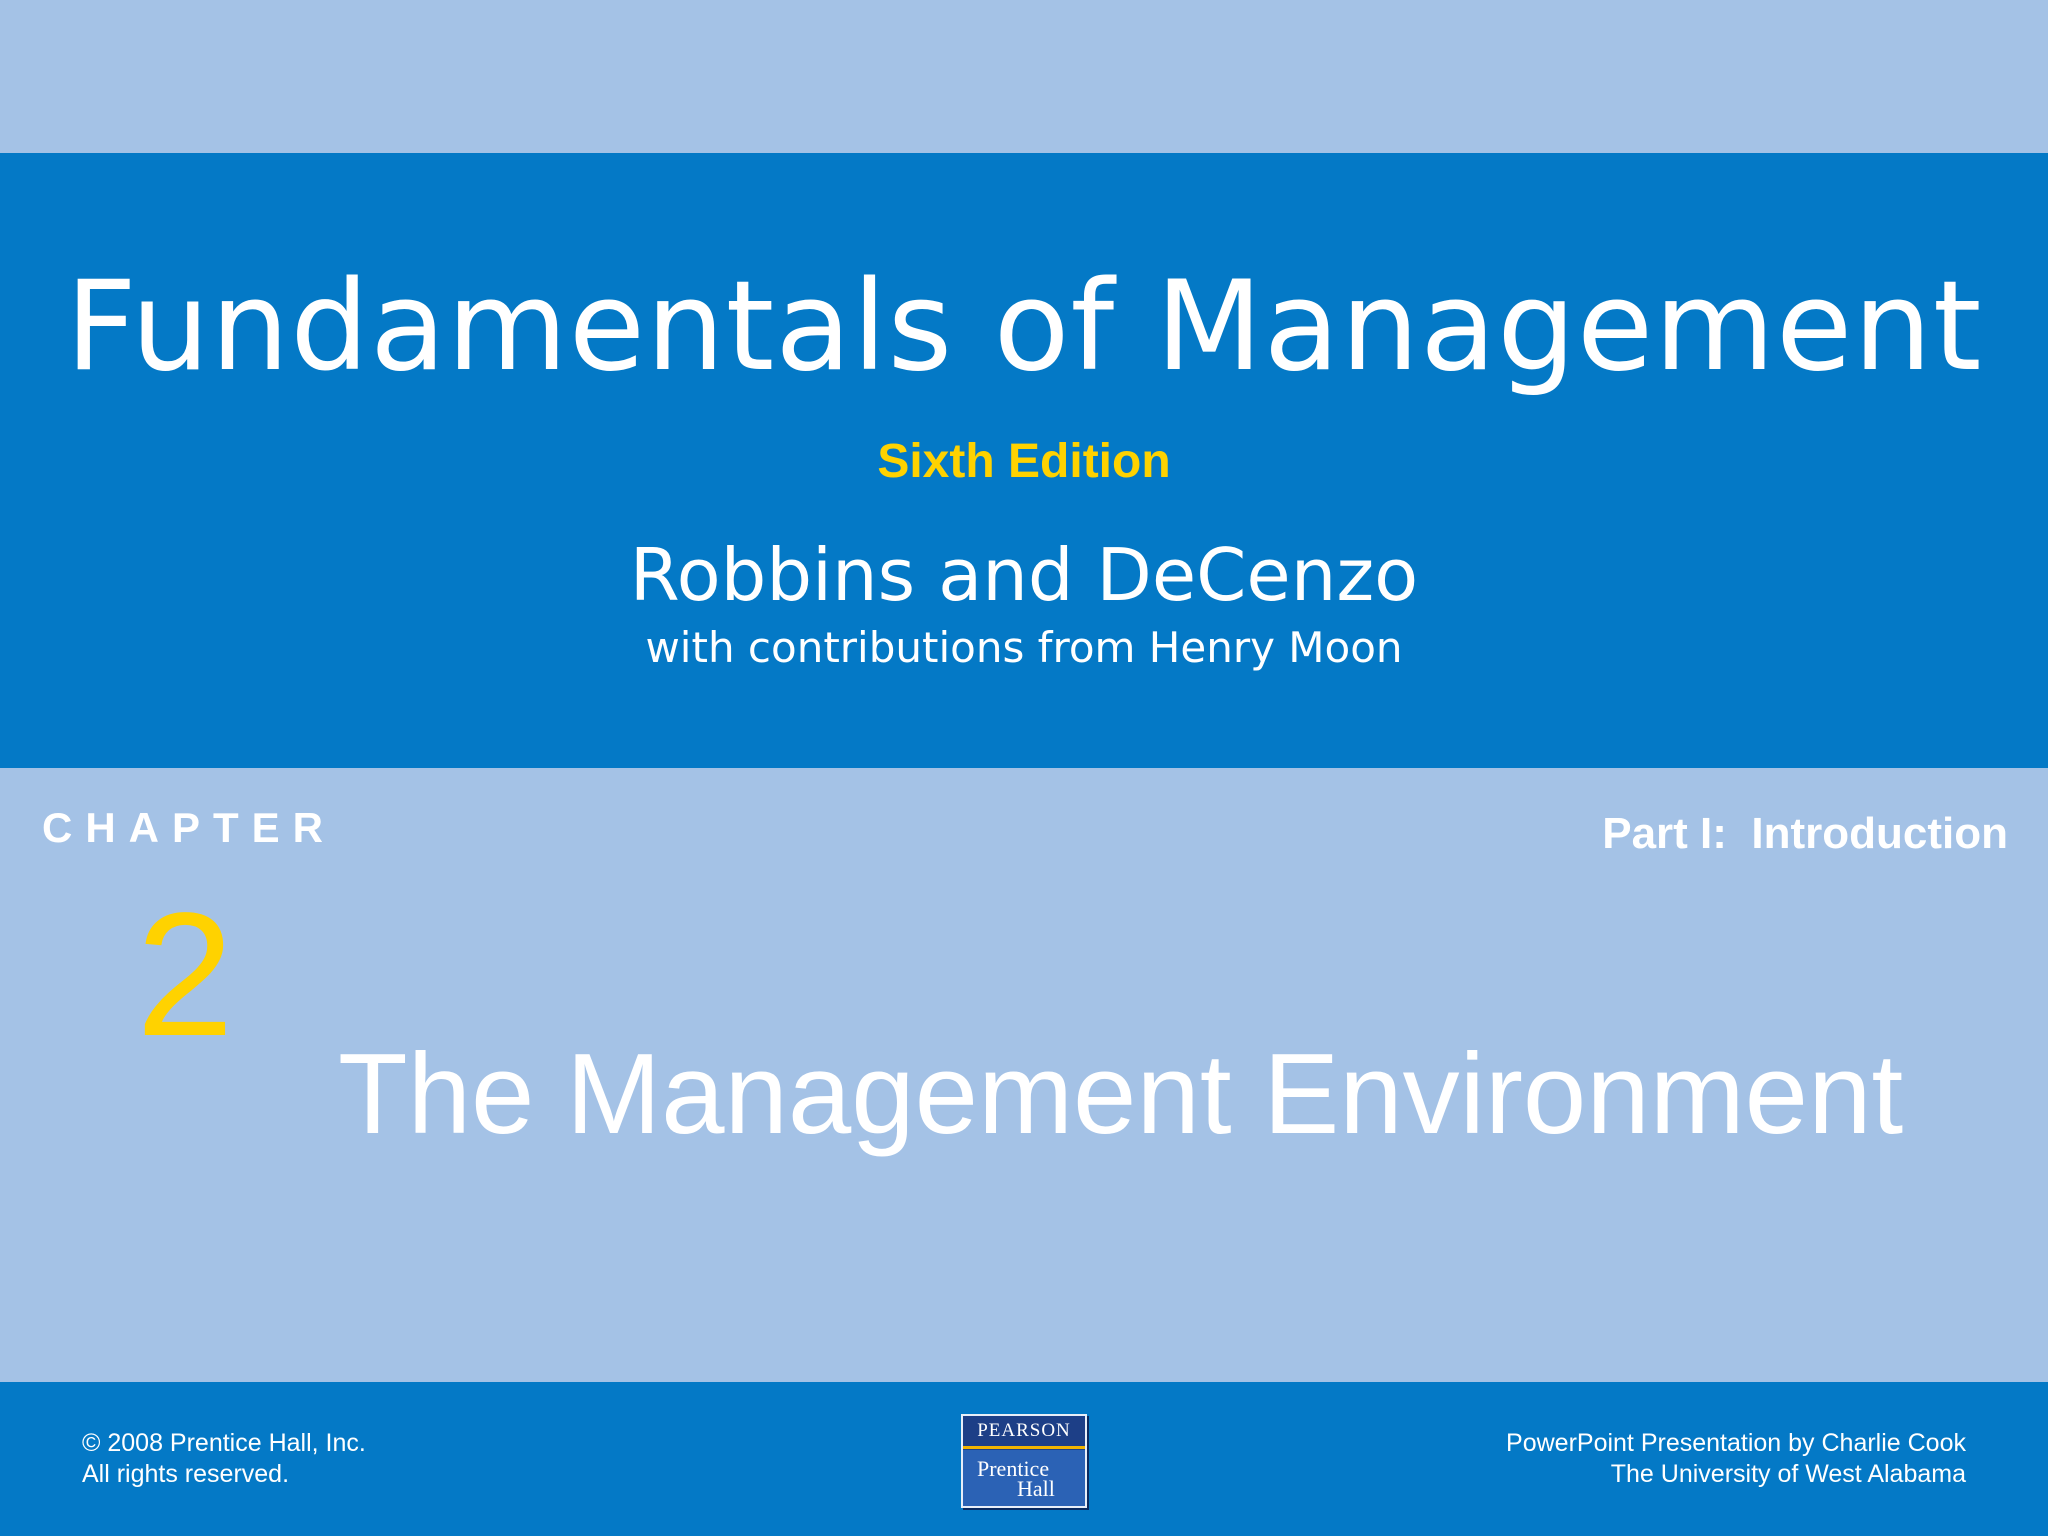  I want to click on logo-imprint: Prentice Hall, so click(1024, 1478).